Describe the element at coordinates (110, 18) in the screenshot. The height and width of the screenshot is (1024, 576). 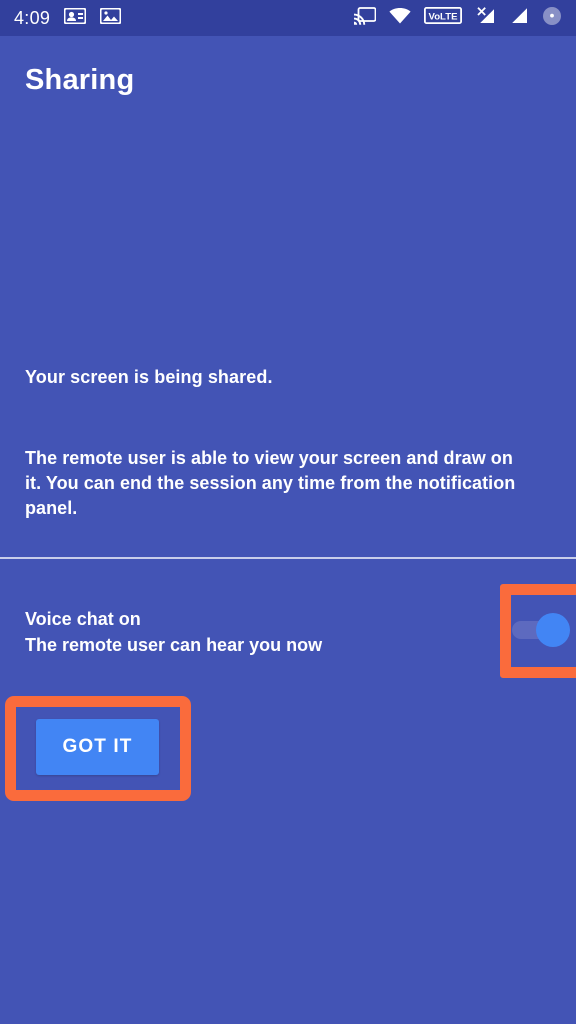
I see `image-icon` at that location.